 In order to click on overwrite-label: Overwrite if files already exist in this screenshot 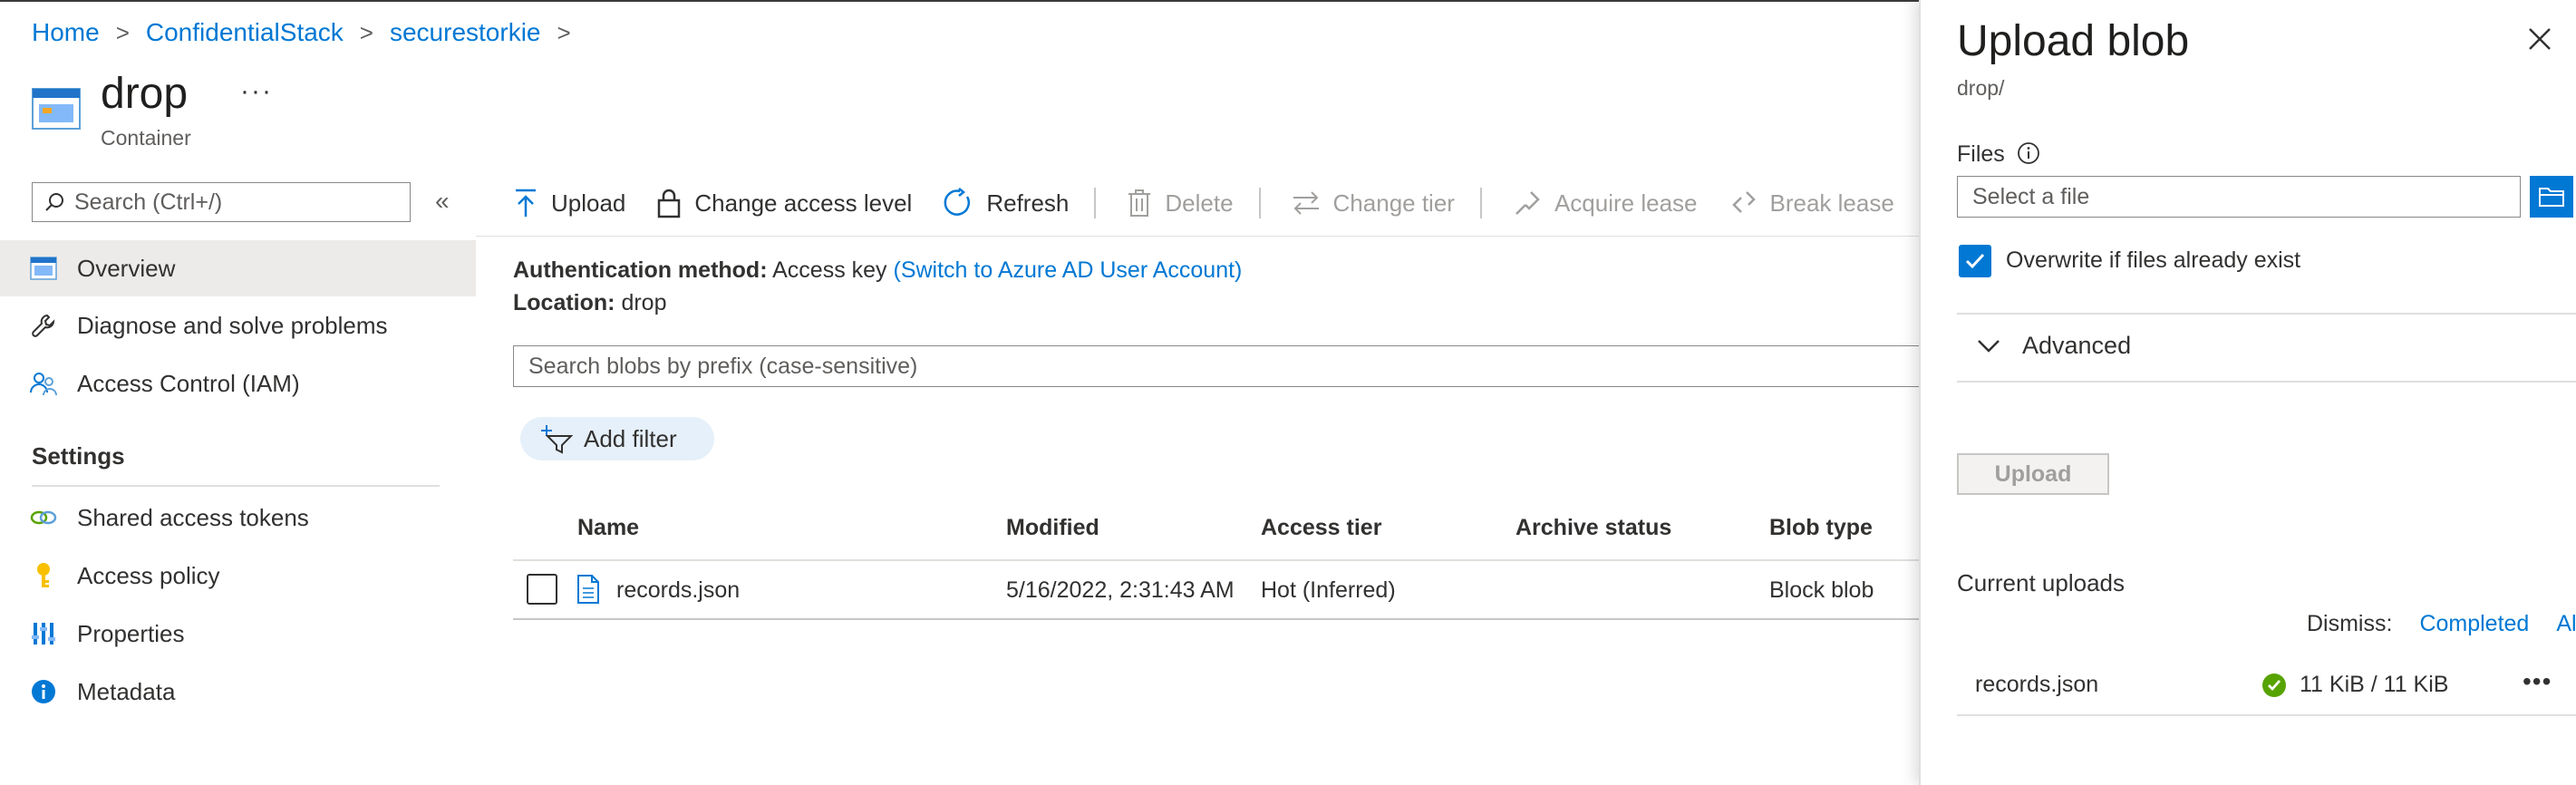, I will do `click(2153, 260)`.